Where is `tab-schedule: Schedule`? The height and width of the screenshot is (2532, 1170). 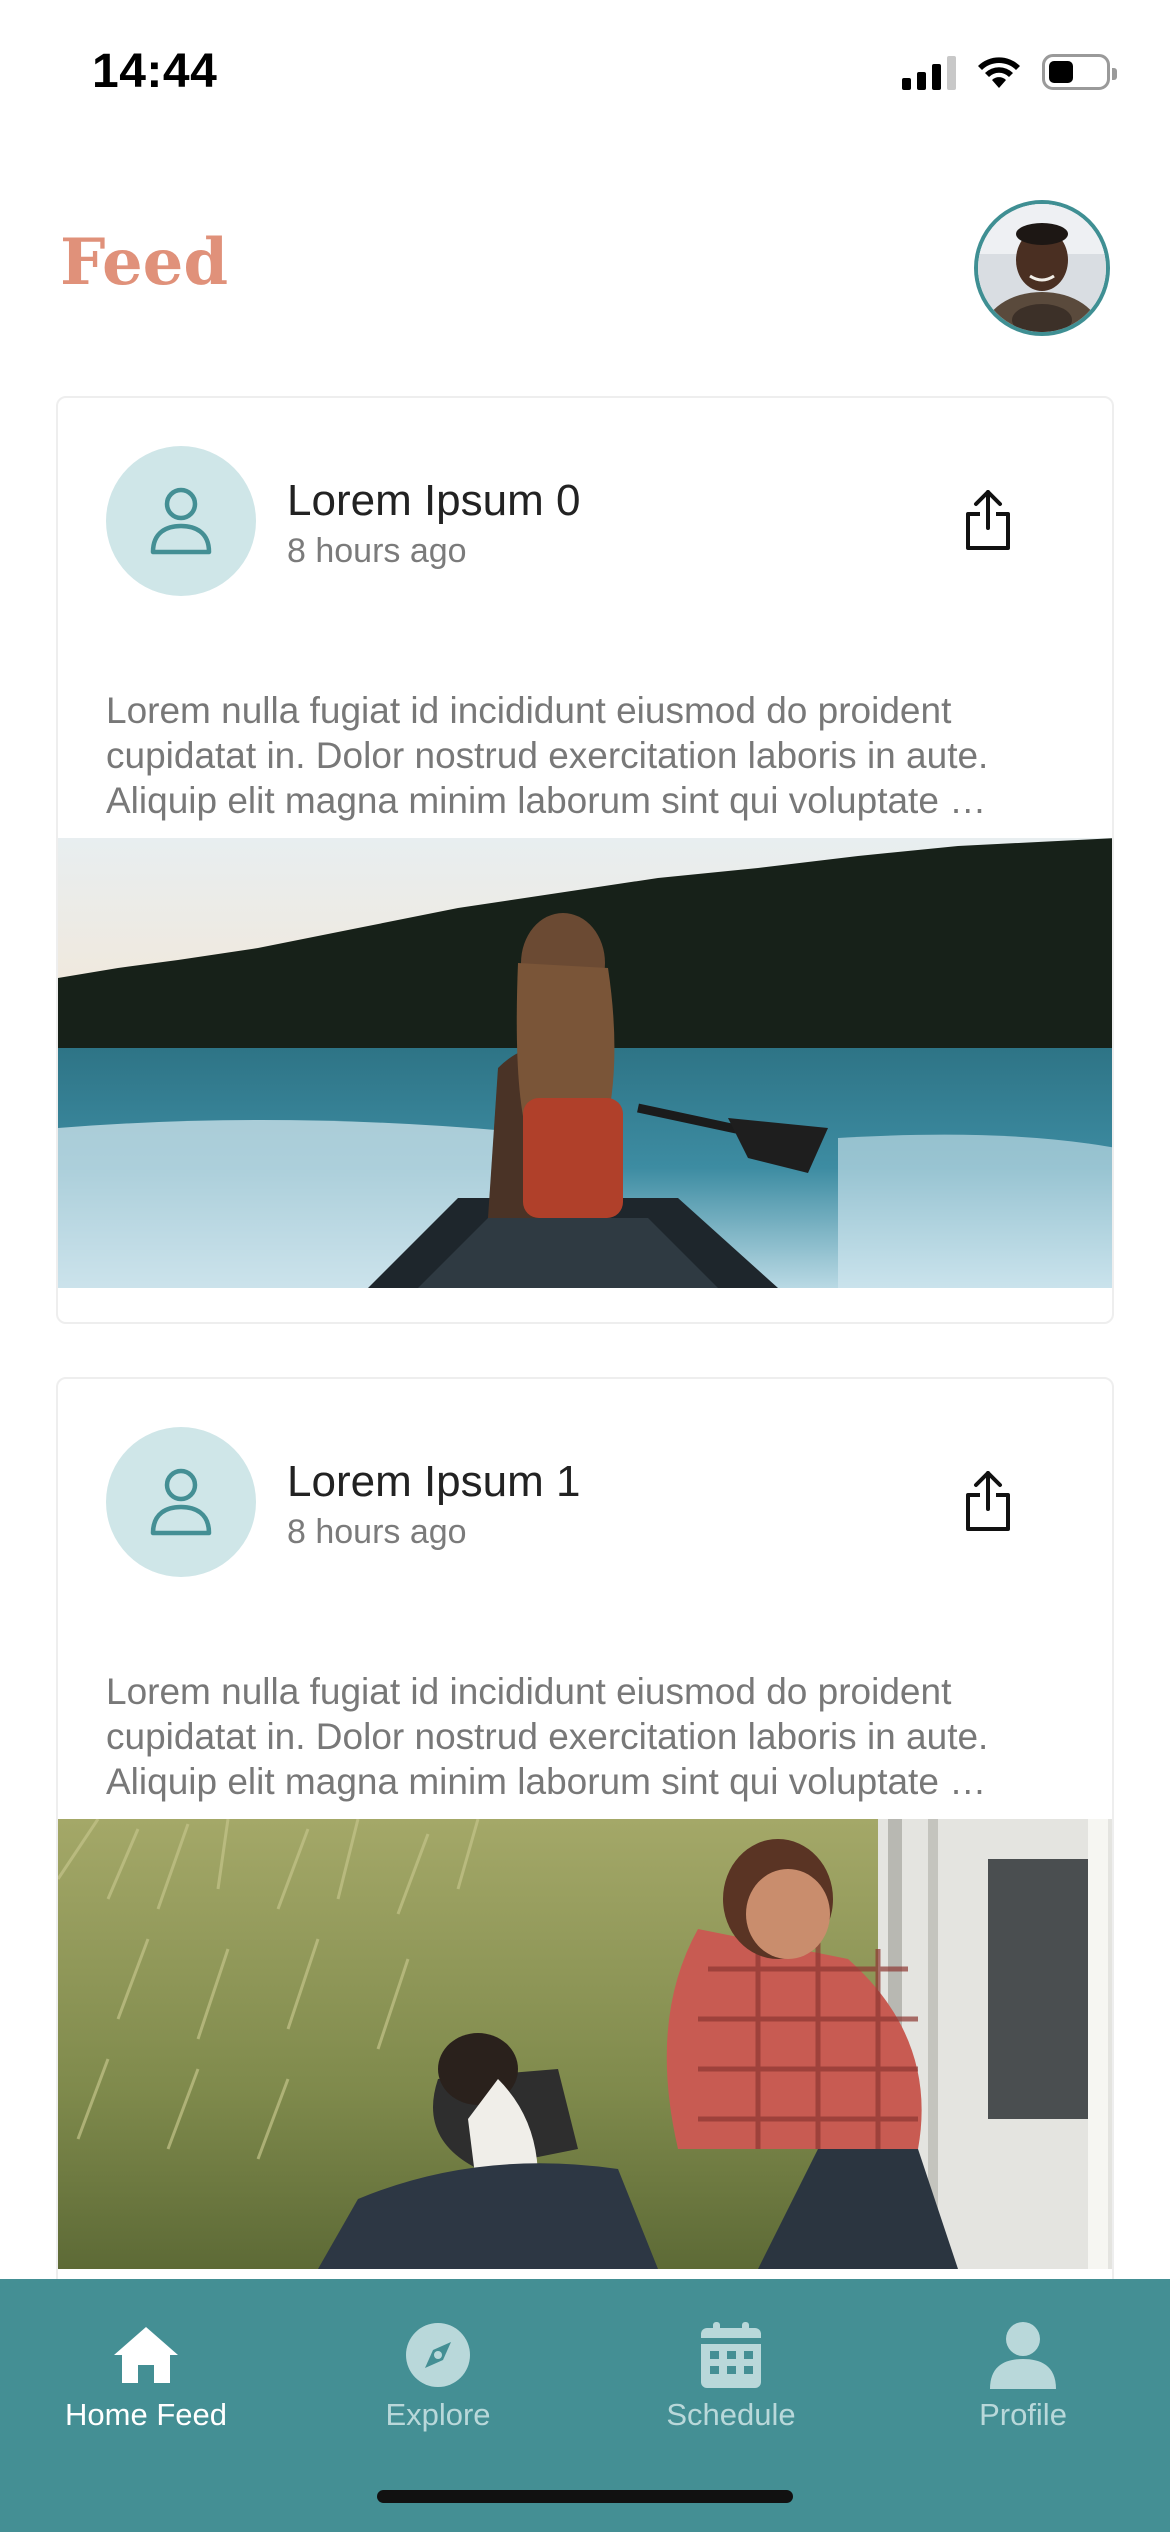 tab-schedule: Schedule is located at coordinates (731, 2374).